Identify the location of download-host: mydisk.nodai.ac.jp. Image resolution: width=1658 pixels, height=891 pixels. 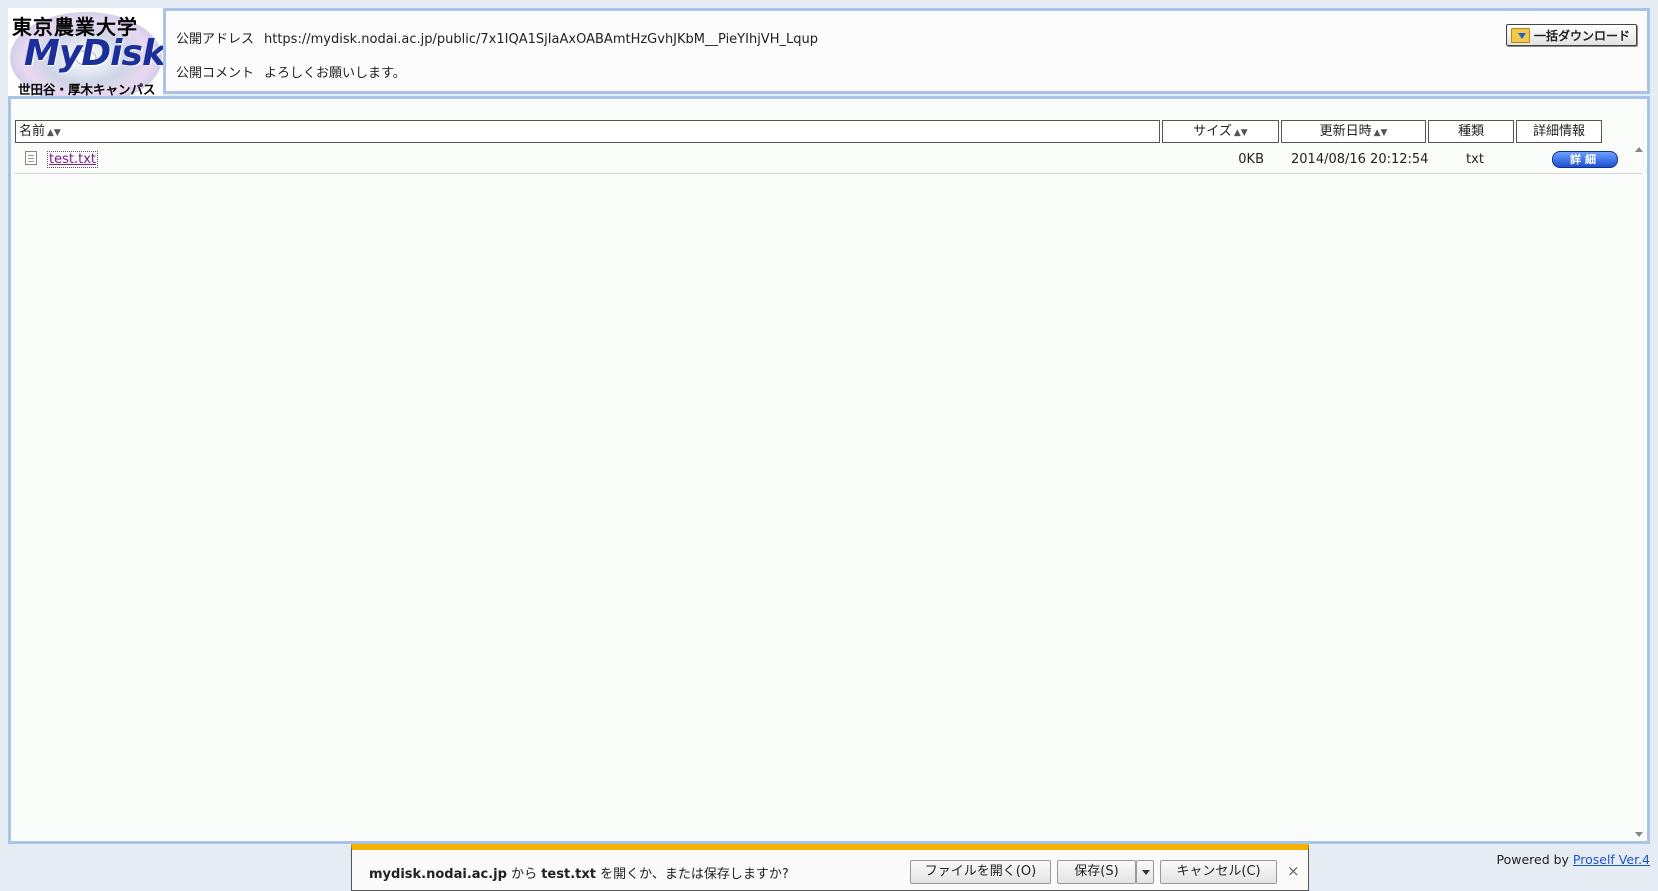
(438, 874).